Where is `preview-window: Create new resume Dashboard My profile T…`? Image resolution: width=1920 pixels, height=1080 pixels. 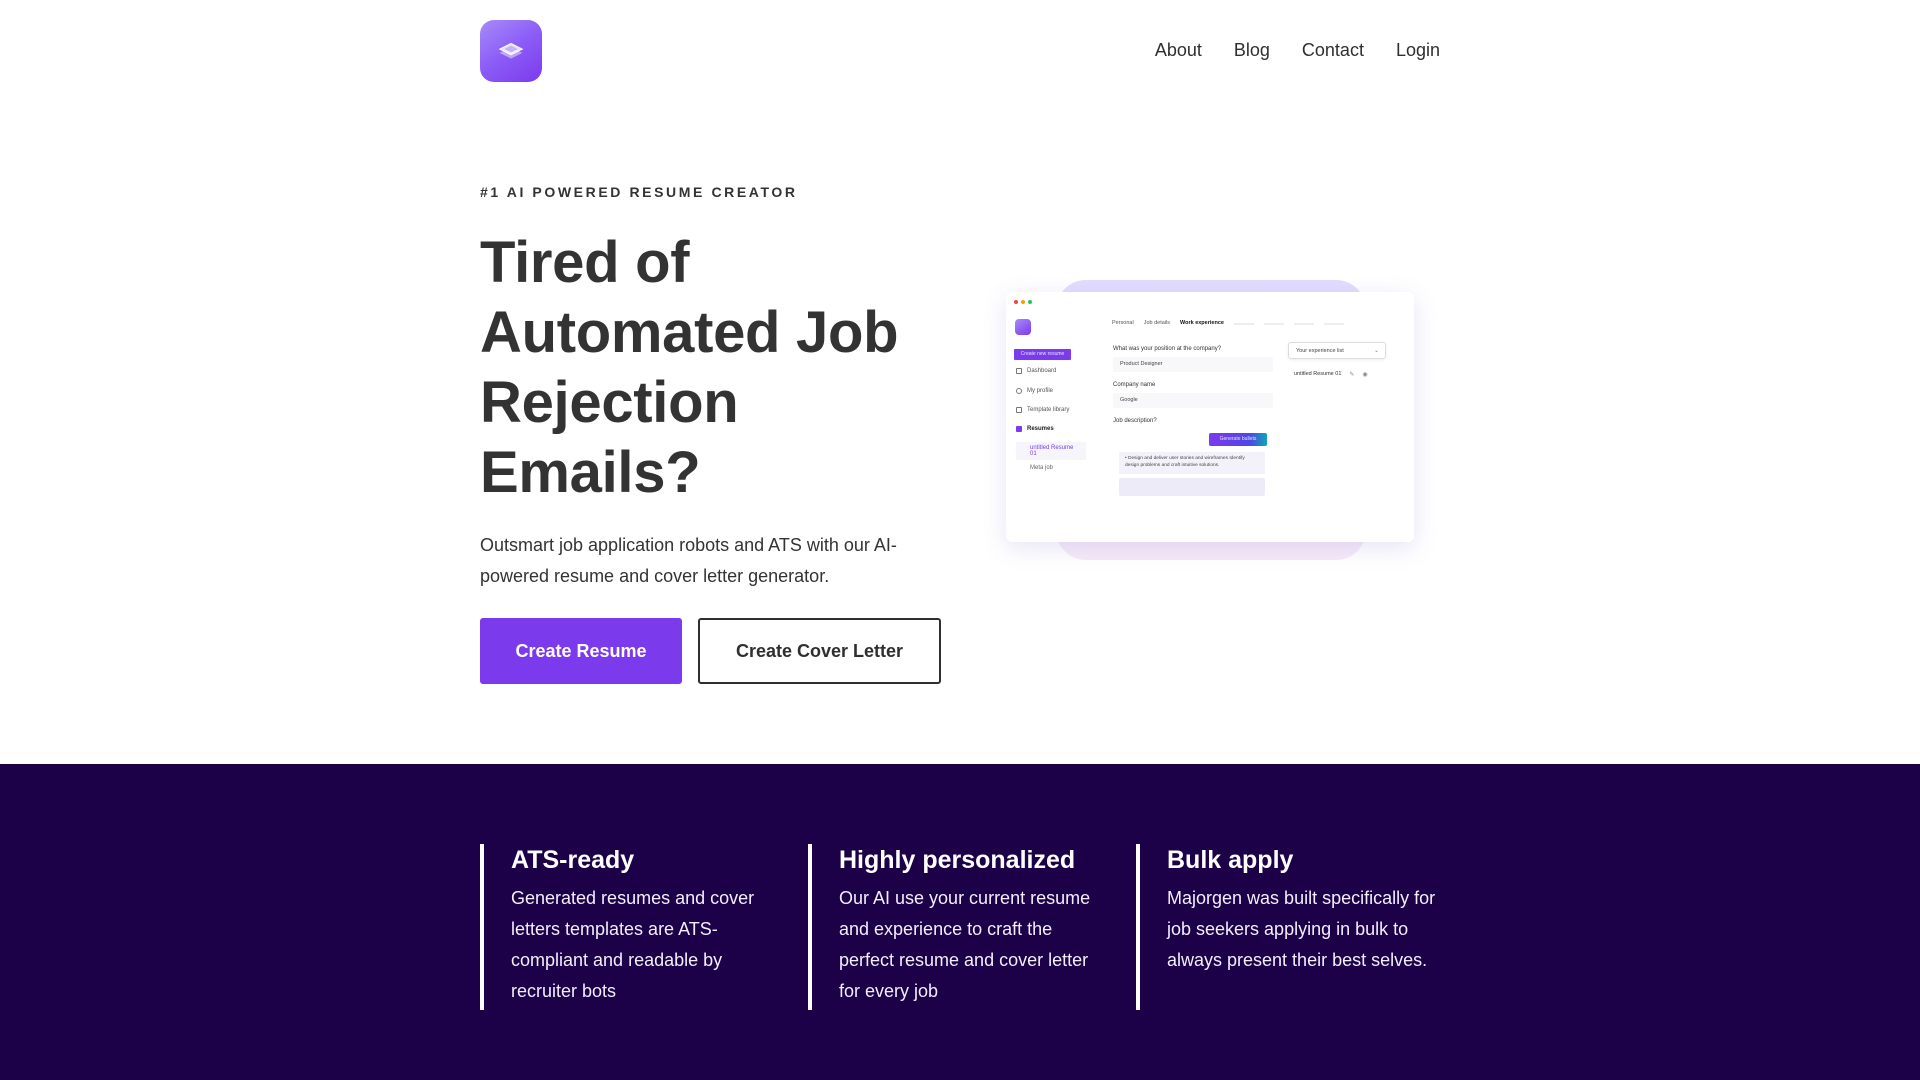 preview-window: Create new resume Dashboard My profile T… is located at coordinates (1210, 417).